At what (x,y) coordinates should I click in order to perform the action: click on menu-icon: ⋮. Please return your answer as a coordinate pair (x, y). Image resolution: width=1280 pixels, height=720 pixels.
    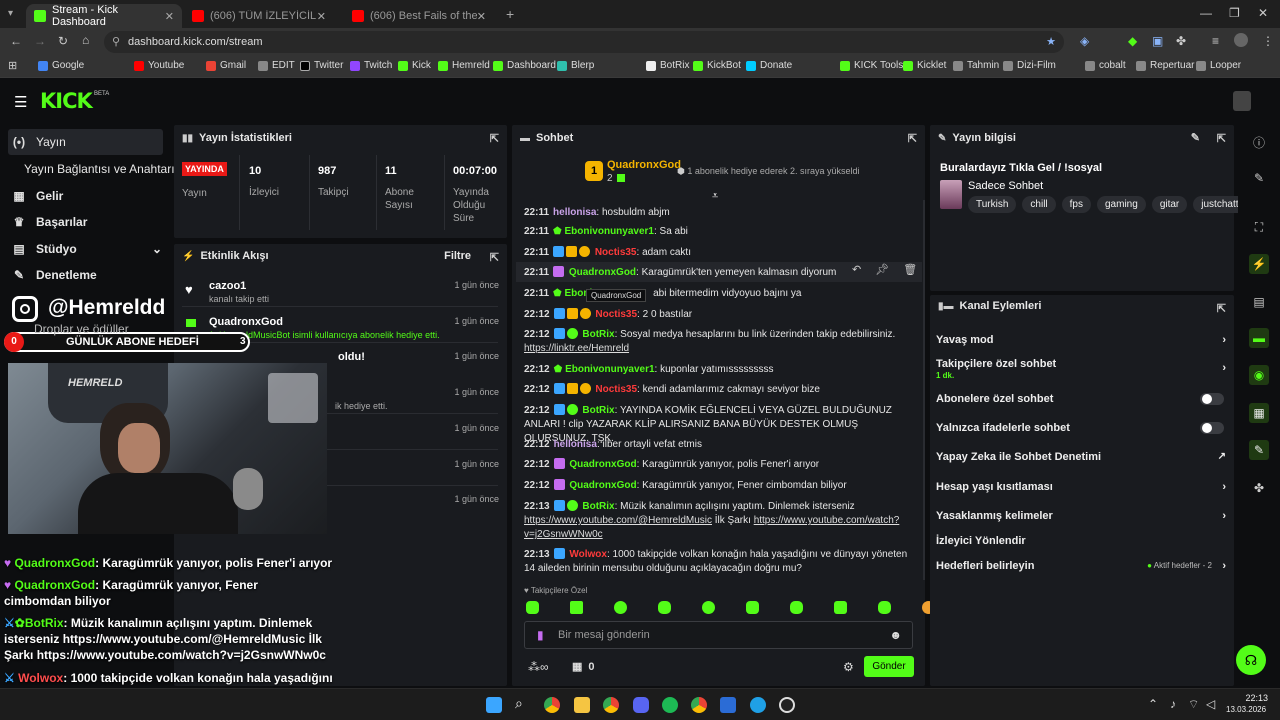
    Looking at the image, I should click on (1268, 41).